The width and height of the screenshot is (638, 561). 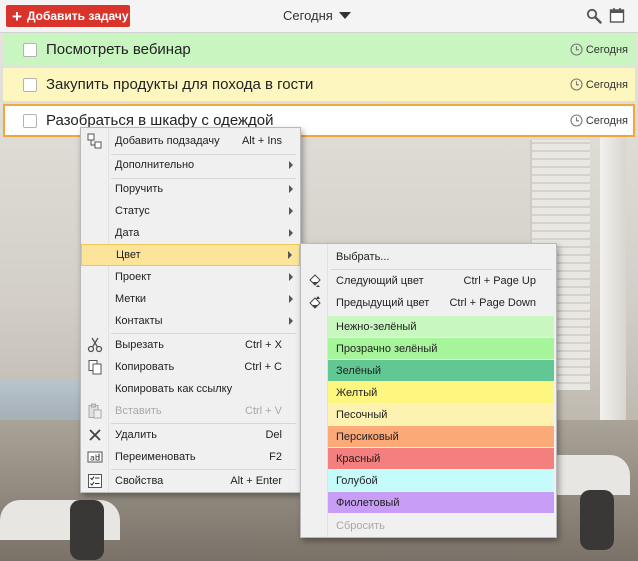 What do you see at coordinates (145, 367) in the screenshot?
I see `menu-item-label: Копировать` at bounding box center [145, 367].